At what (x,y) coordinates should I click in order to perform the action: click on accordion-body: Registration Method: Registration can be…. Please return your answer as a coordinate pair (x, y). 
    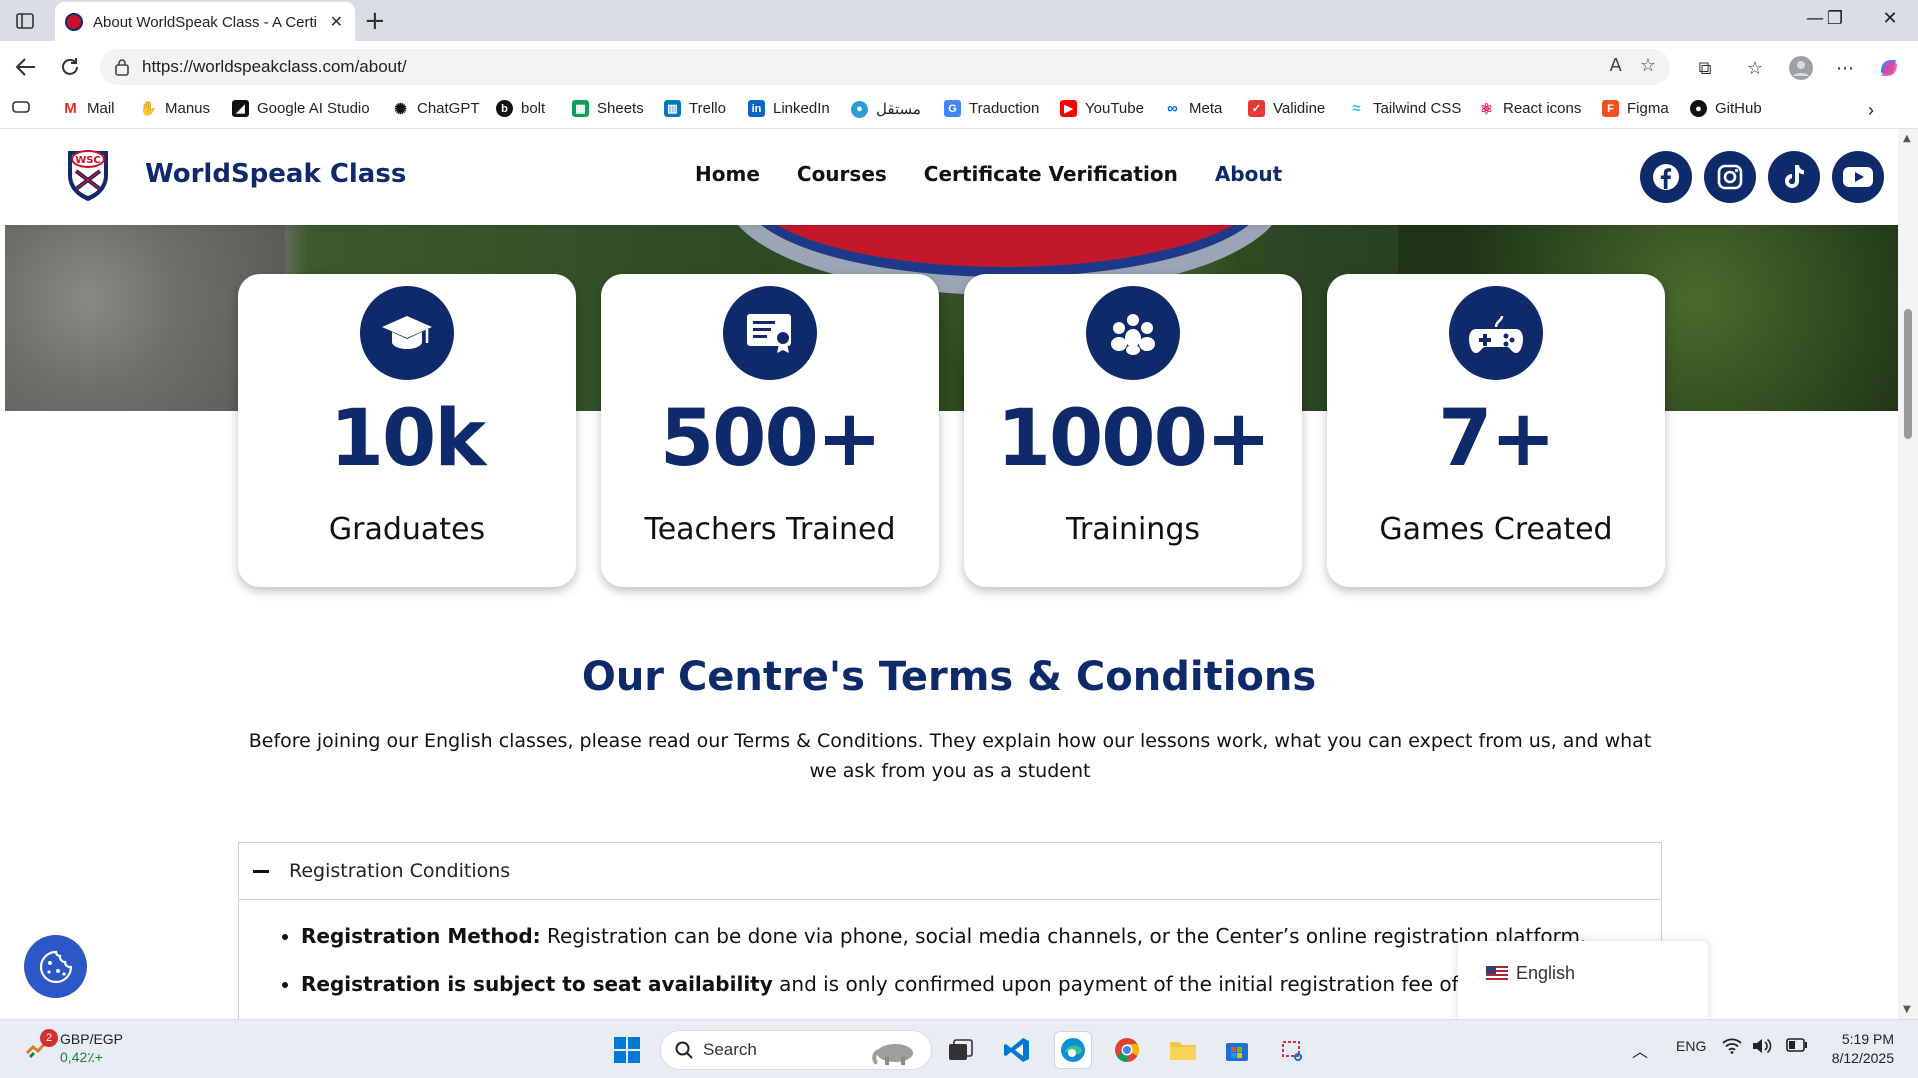
    Looking at the image, I should click on (950, 954).